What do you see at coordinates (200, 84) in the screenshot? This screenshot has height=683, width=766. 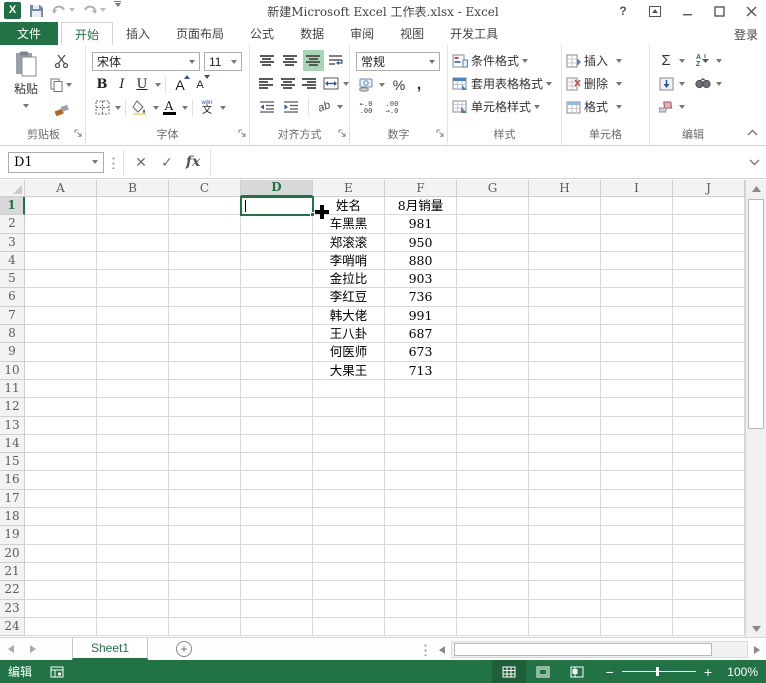 I see `decrease-font-button: A` at bounding box center [200, 84].